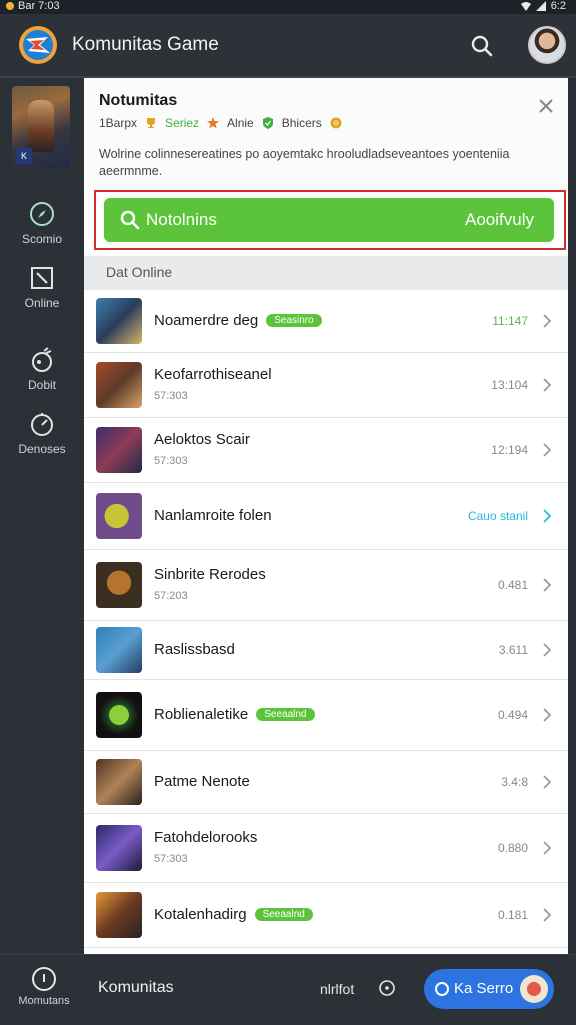  Describe the element at coordinates (540, 6) in the screenshot. I see `signal-icon` at that location.